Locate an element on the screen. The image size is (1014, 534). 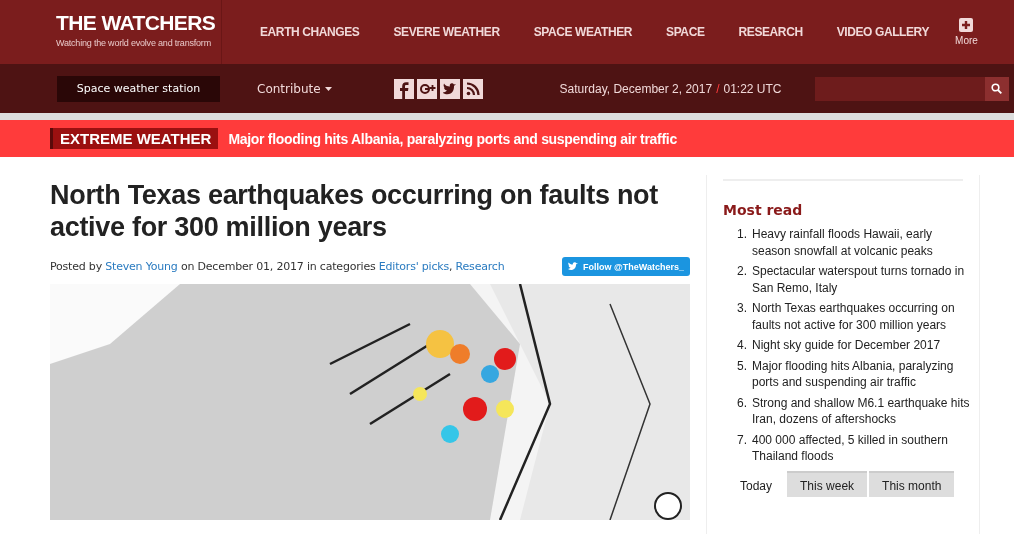
date-text: Saturday, December 2, 2017 is located at coordinates (636, 88).